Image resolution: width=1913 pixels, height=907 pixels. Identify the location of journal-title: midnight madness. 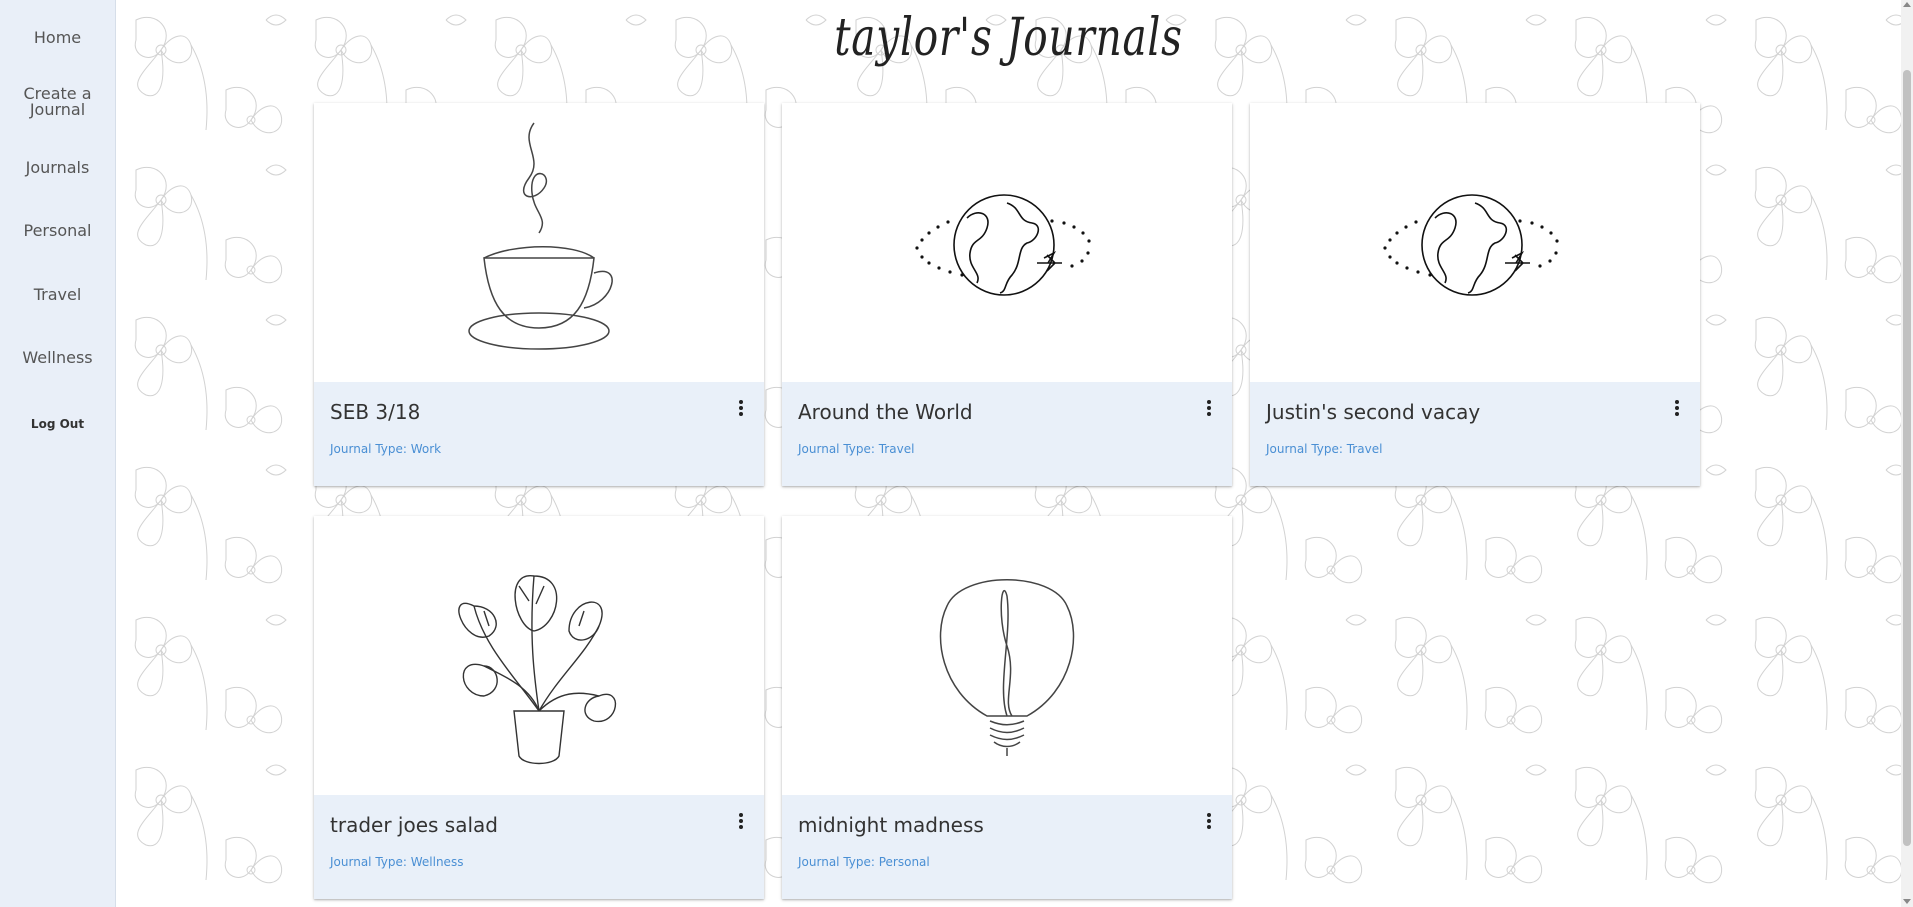
(891, 825).